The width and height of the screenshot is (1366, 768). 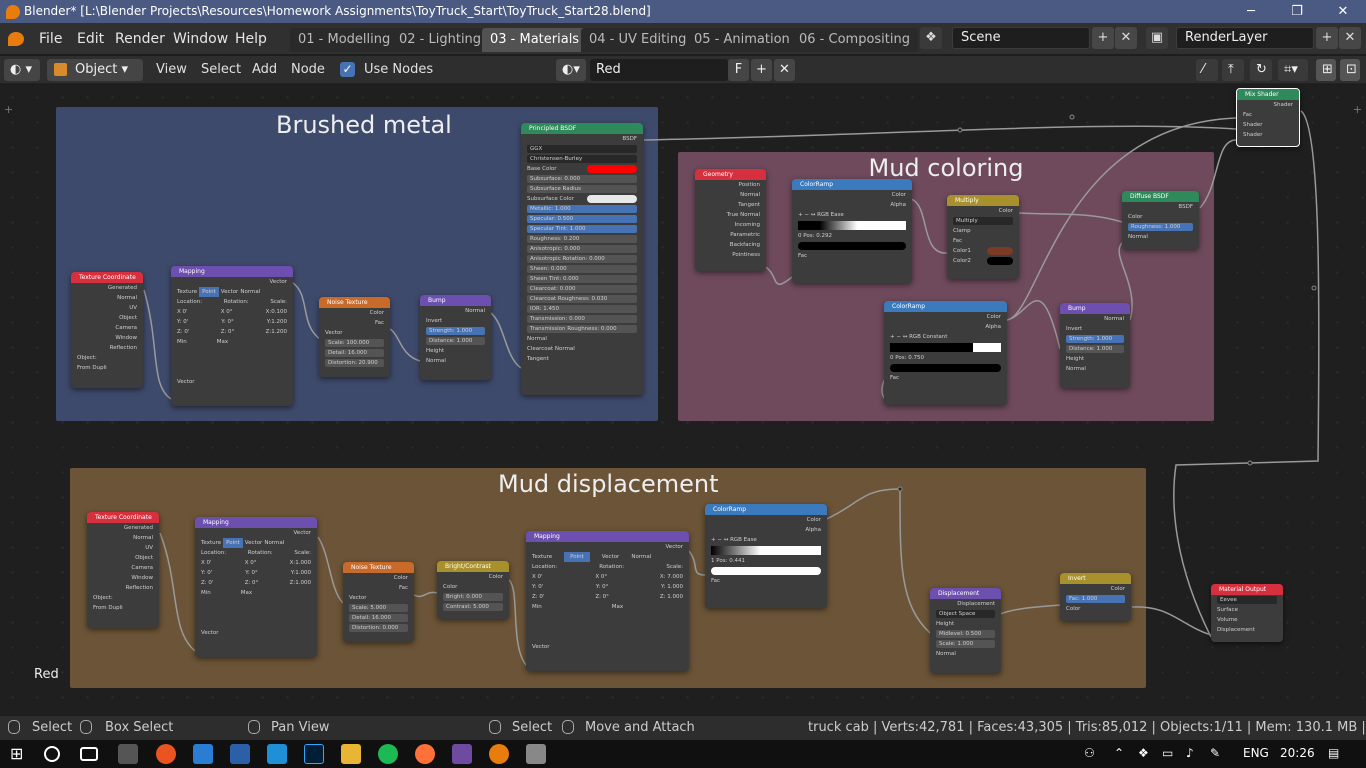 I want to click on pbsdf-transmission: Transmission: 0.000, so click(x=582, y=319).